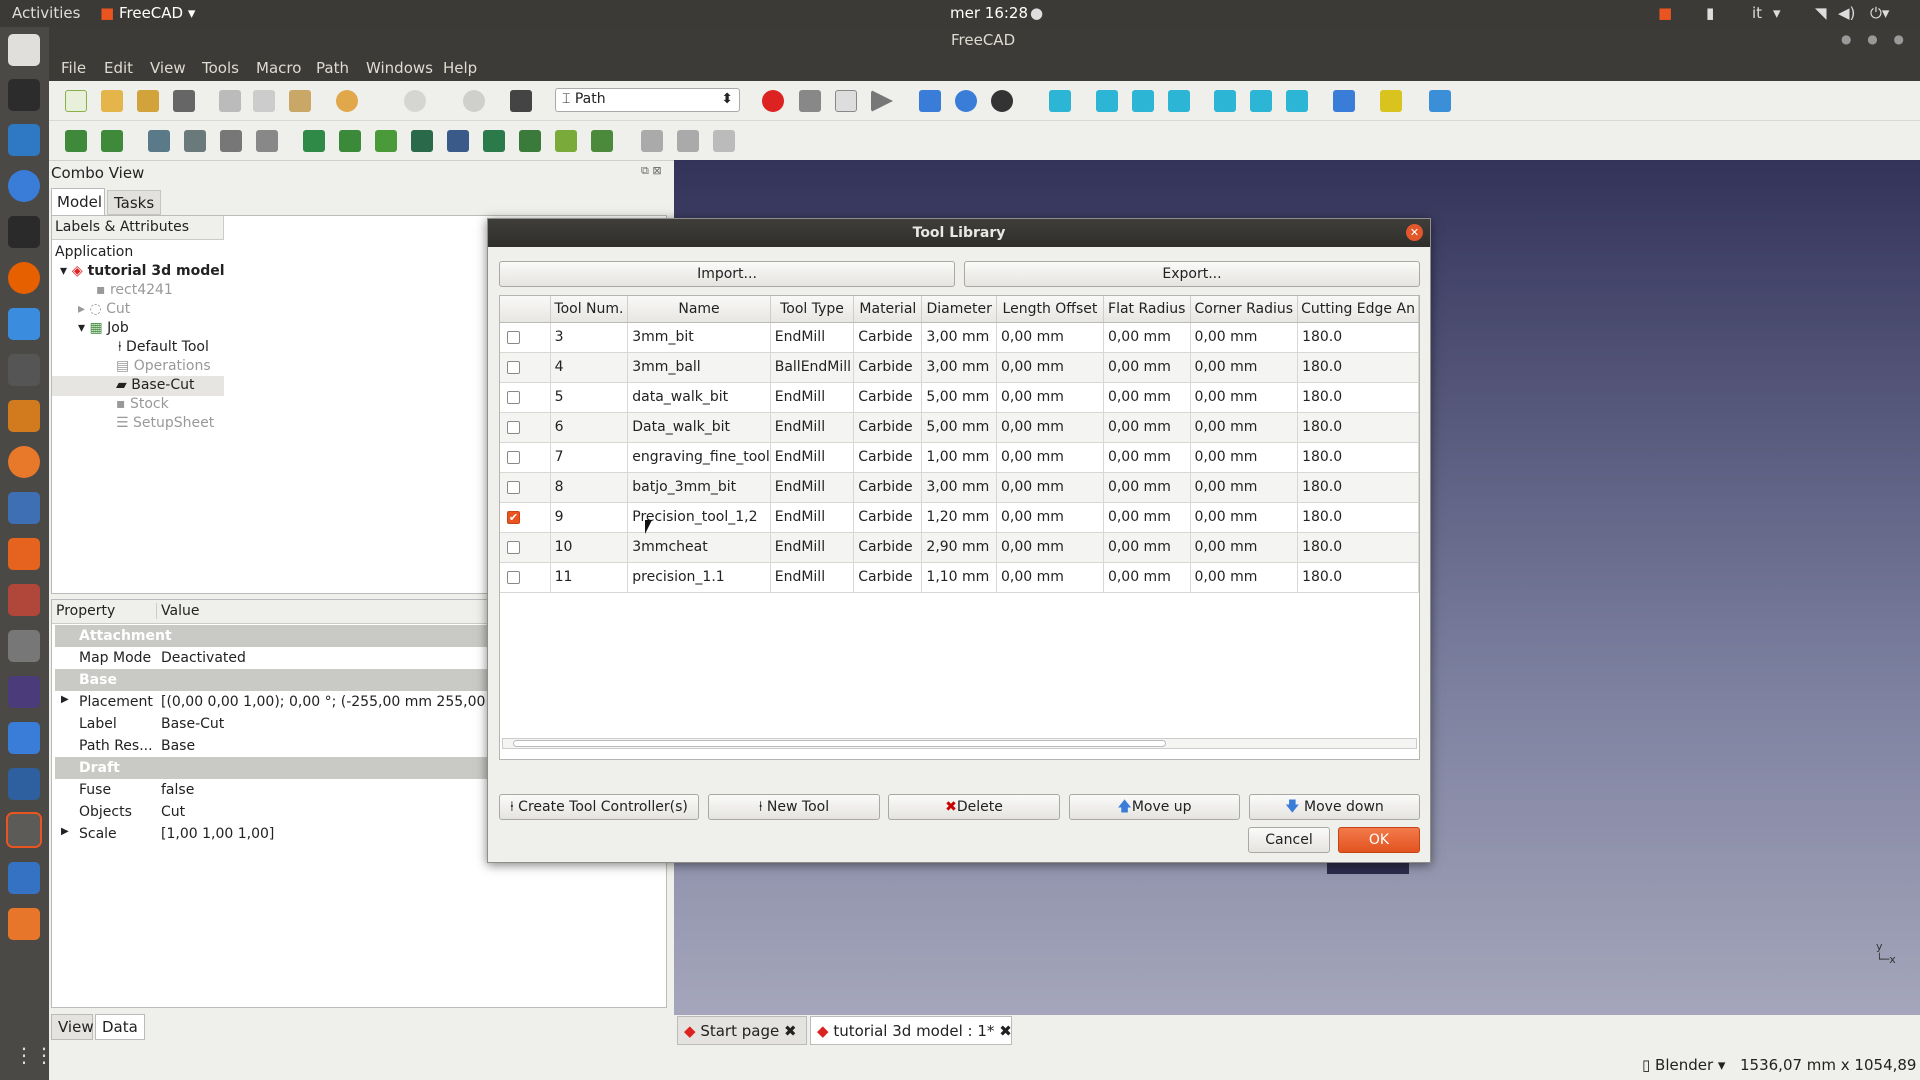  I want to click on close-dialog-icon: ✕, so click(1414, 232).